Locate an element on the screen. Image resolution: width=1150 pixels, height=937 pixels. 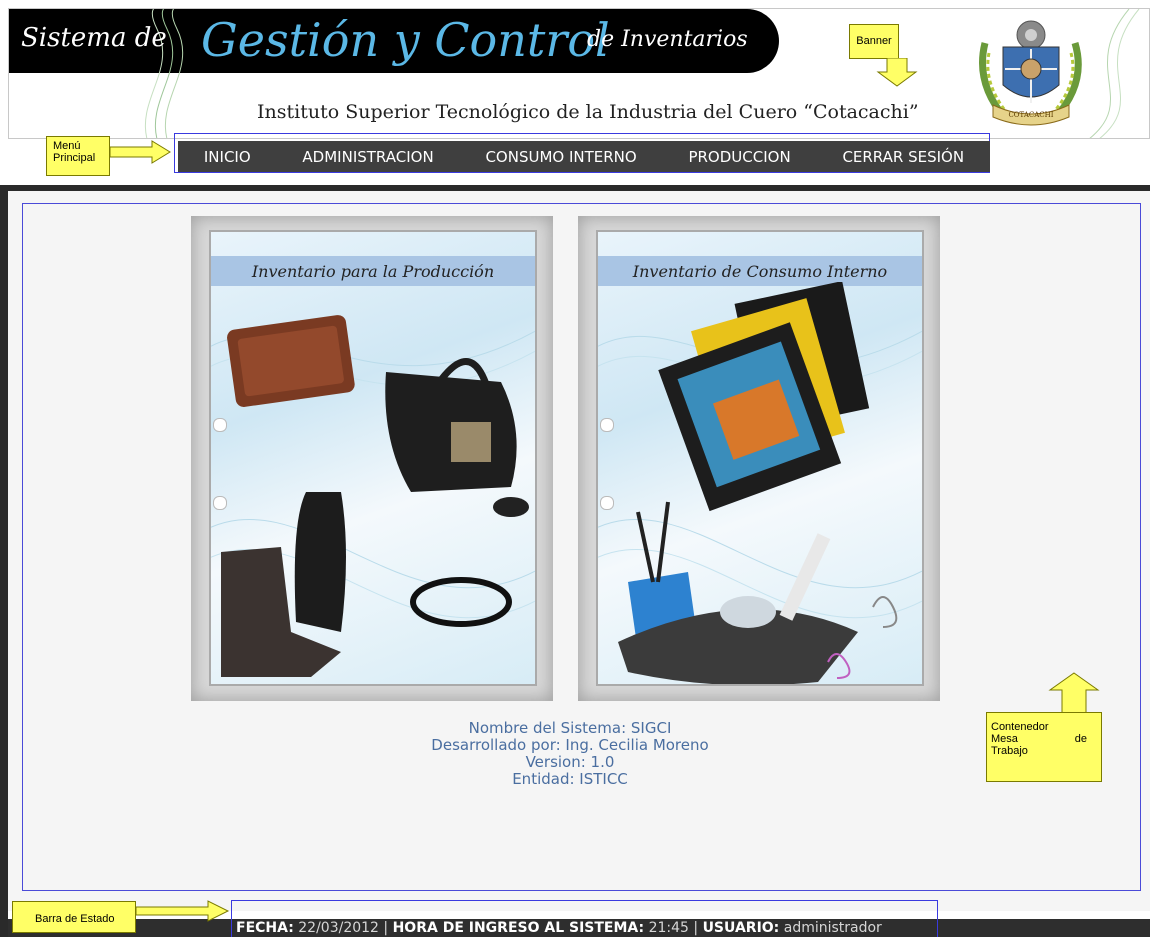
workspace-annotation-line2: Mesa de is located at coordinates (1039, 739).